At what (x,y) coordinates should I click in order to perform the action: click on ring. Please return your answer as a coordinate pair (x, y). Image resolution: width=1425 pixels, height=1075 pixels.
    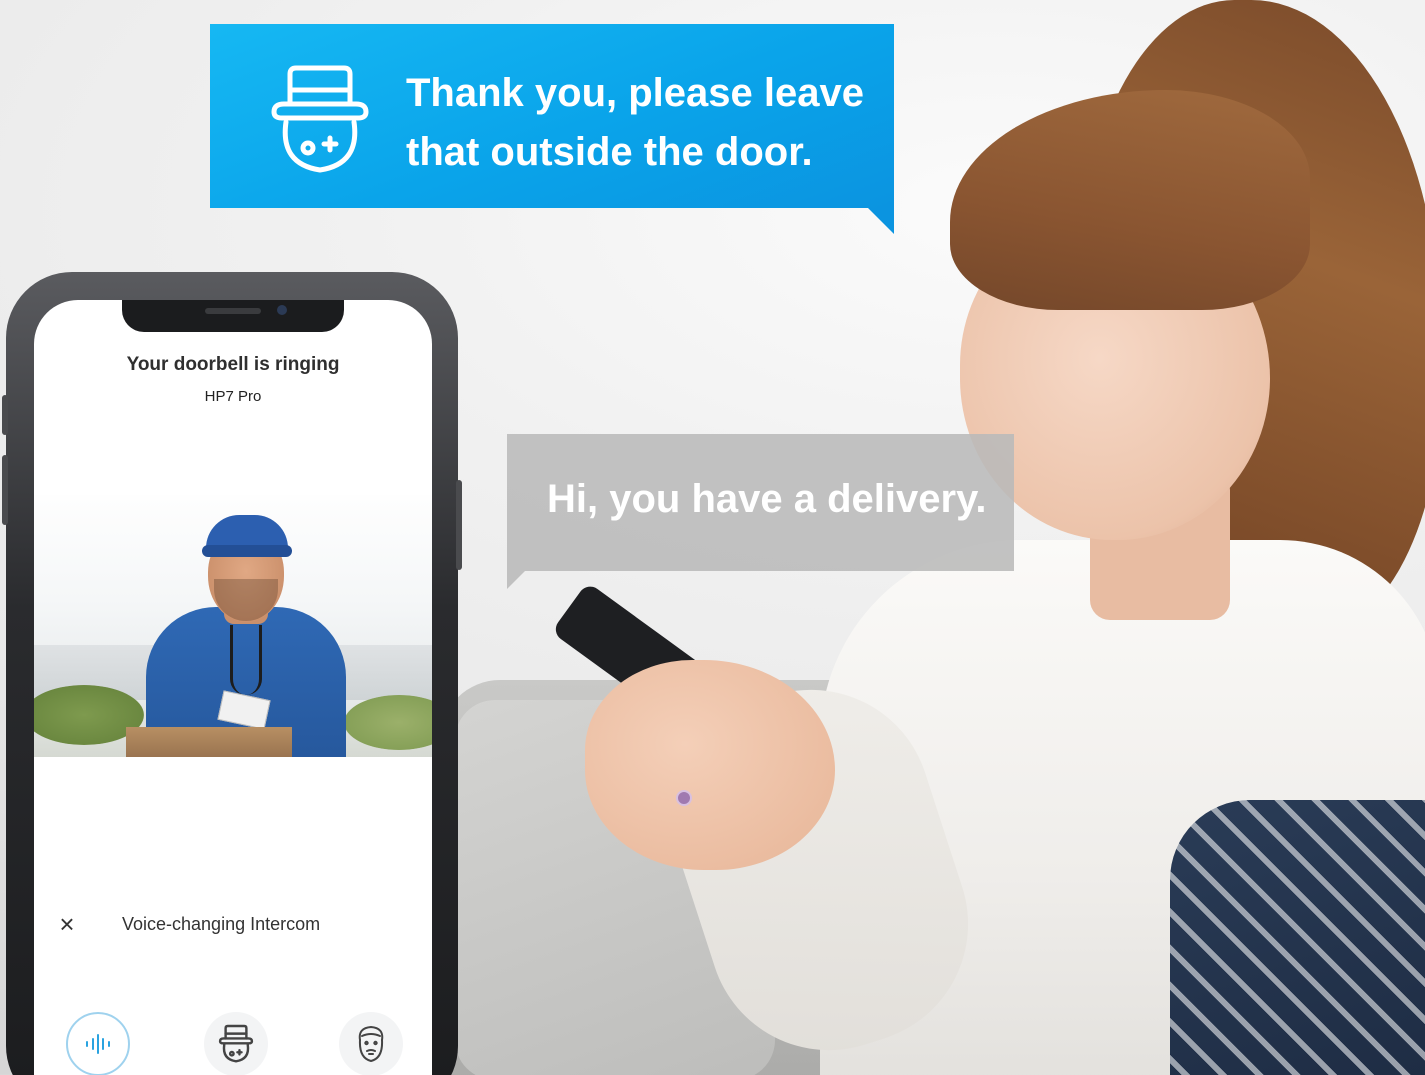
    Looking at the image, I should click on (684, 798).